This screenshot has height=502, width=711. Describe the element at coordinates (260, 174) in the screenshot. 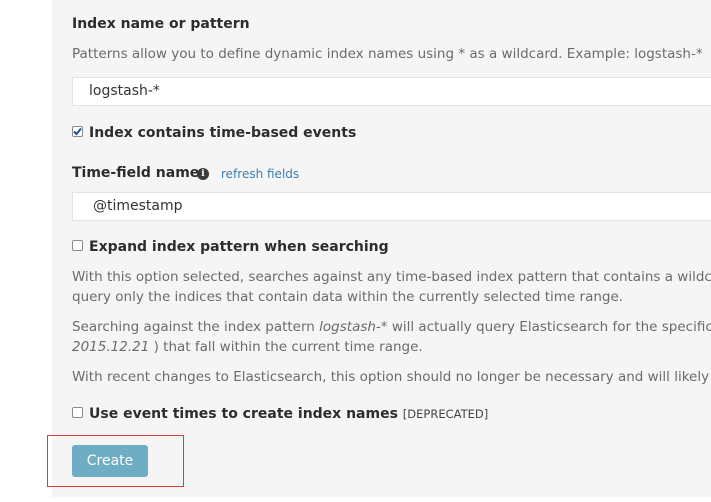

I see `refresh-fields-link: refresh fields` at that location.